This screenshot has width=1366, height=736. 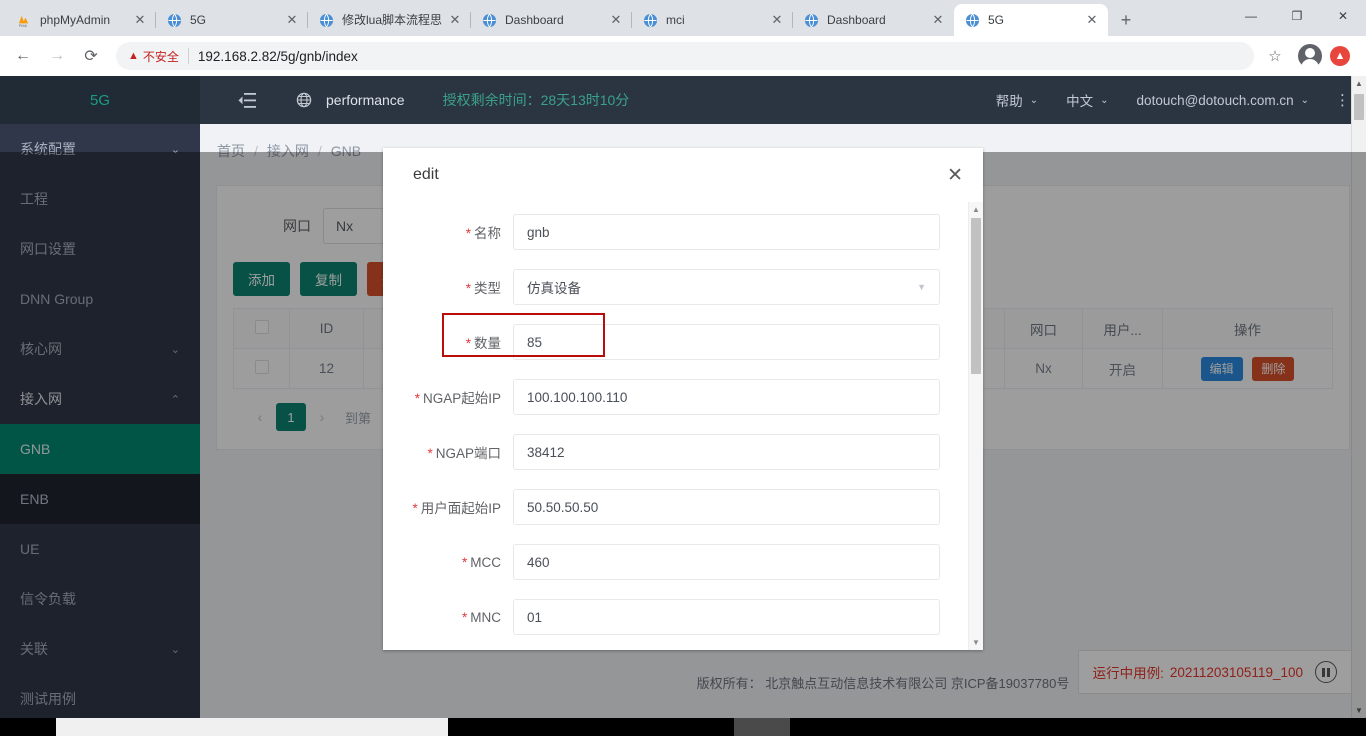 What do you see at coordinates (22, 26) in the screenshot?
I see `svg-text: PMA` at bounding box center [22, 26].